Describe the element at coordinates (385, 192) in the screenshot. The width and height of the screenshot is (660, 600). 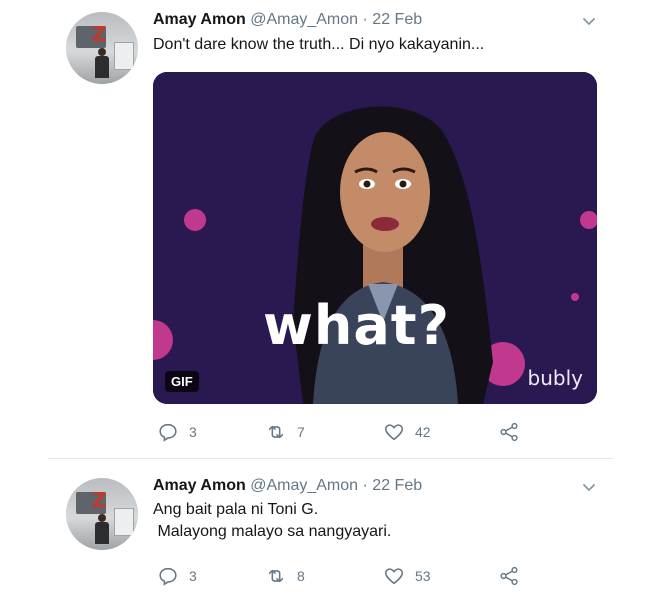
I see `face-shape` at that location.